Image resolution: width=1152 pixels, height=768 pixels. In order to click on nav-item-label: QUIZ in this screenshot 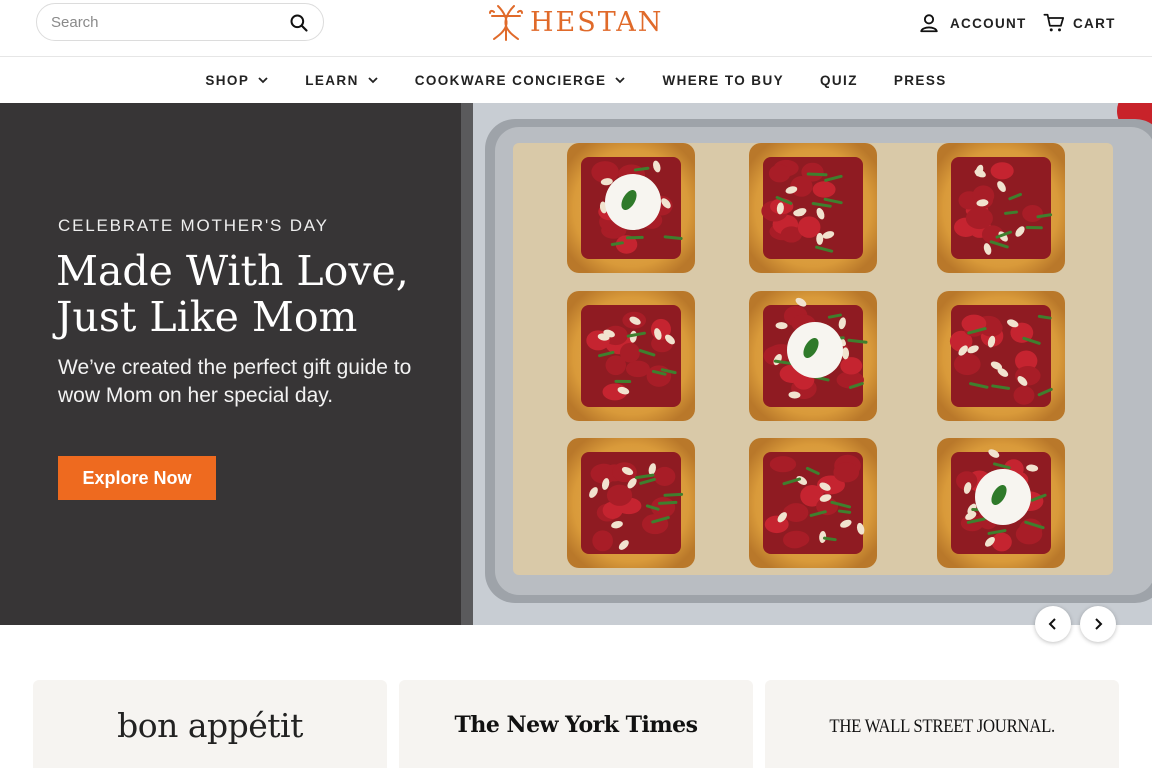, I will do `click(839, 80)`.